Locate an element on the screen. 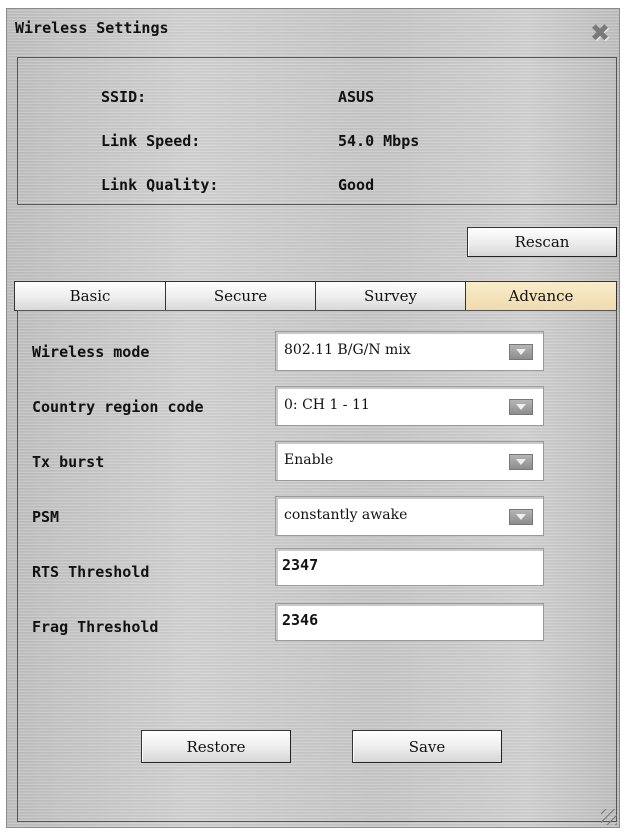  close-icon: ✖ is located at coordinates (600, 33).